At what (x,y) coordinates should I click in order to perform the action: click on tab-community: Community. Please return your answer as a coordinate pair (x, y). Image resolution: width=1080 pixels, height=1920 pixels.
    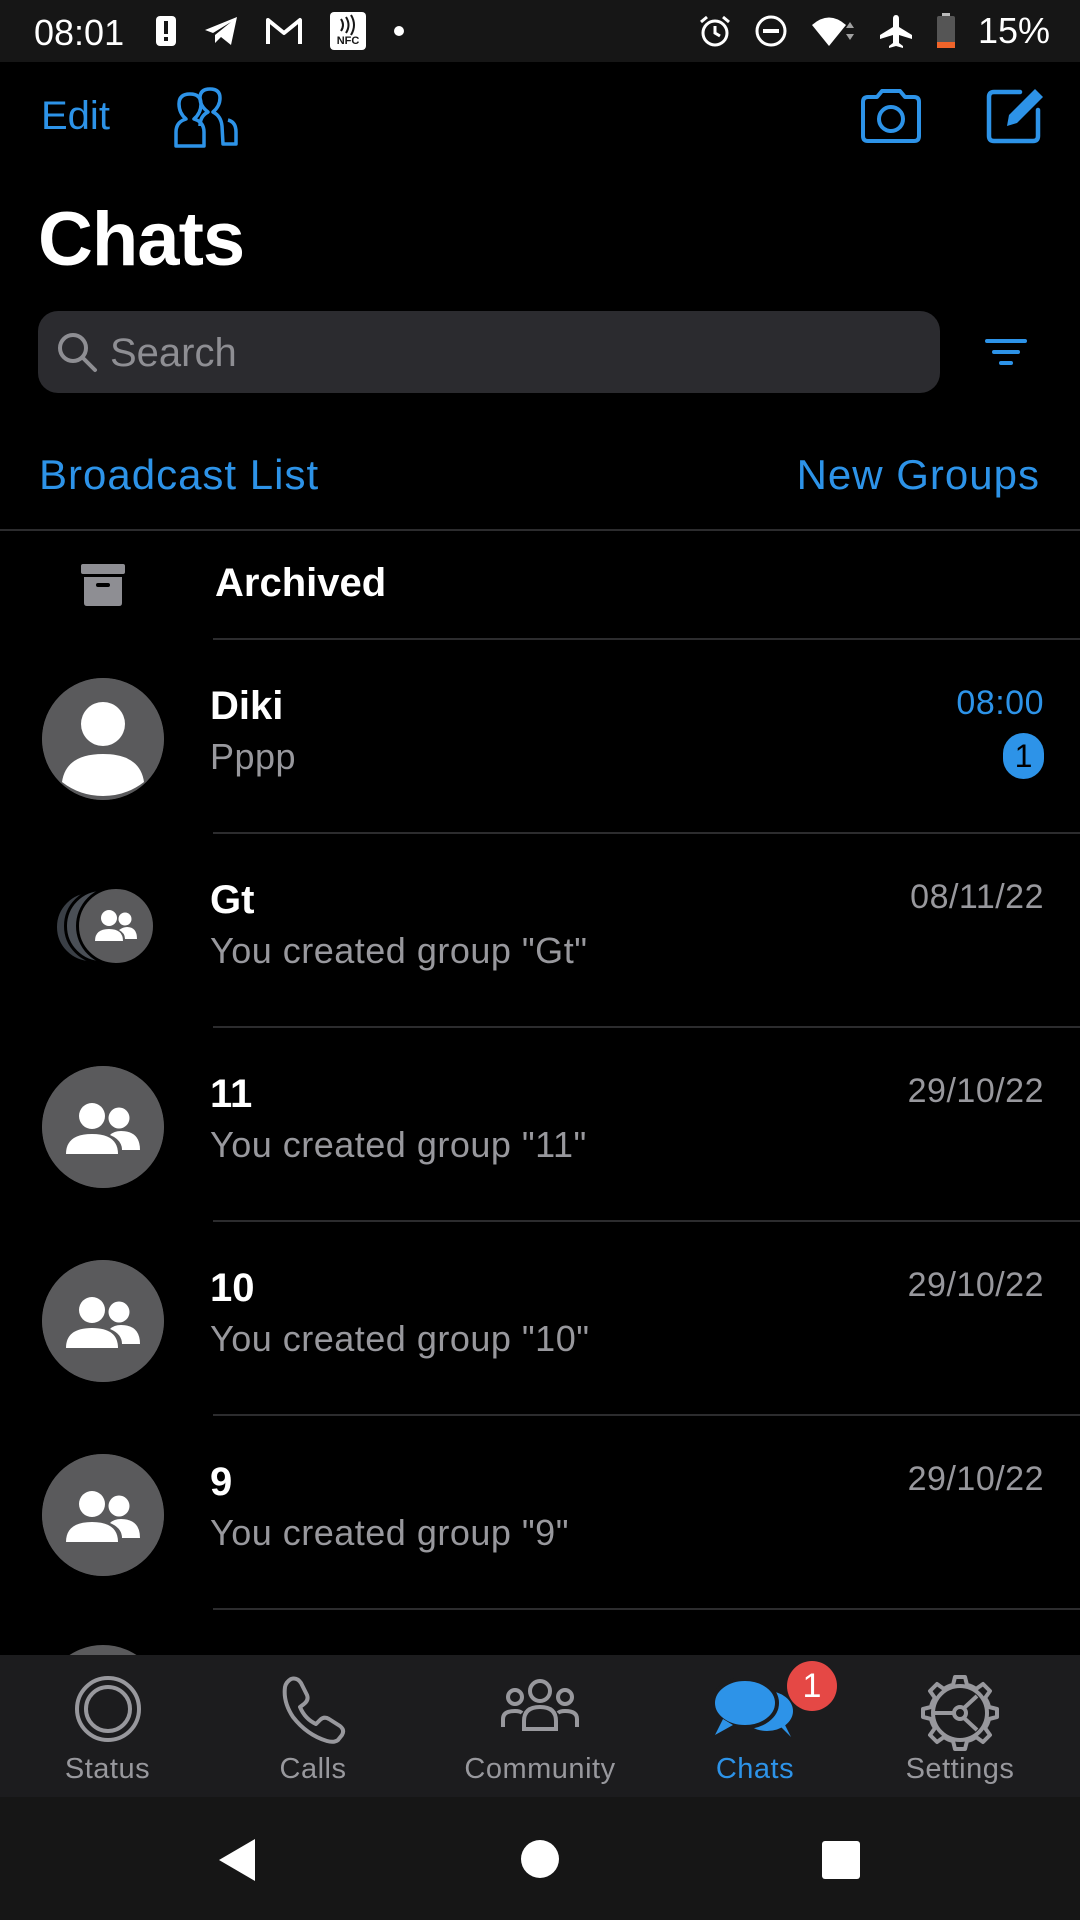
    Looking at the image, I should click on (540, 1726).